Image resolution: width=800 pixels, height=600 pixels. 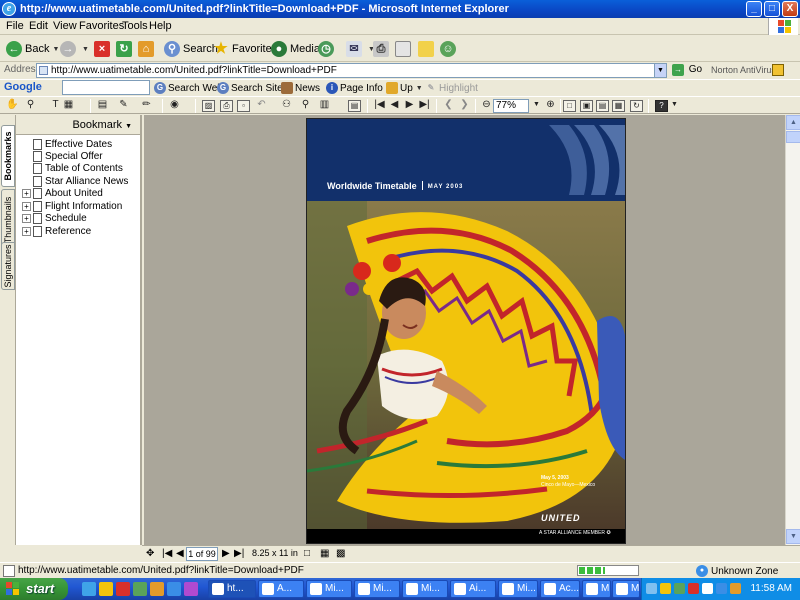 What do you see at coordinates (101, 26) in the screenshot?
I see `menu-favorites: Favorites` at bounding box center [101, 26].